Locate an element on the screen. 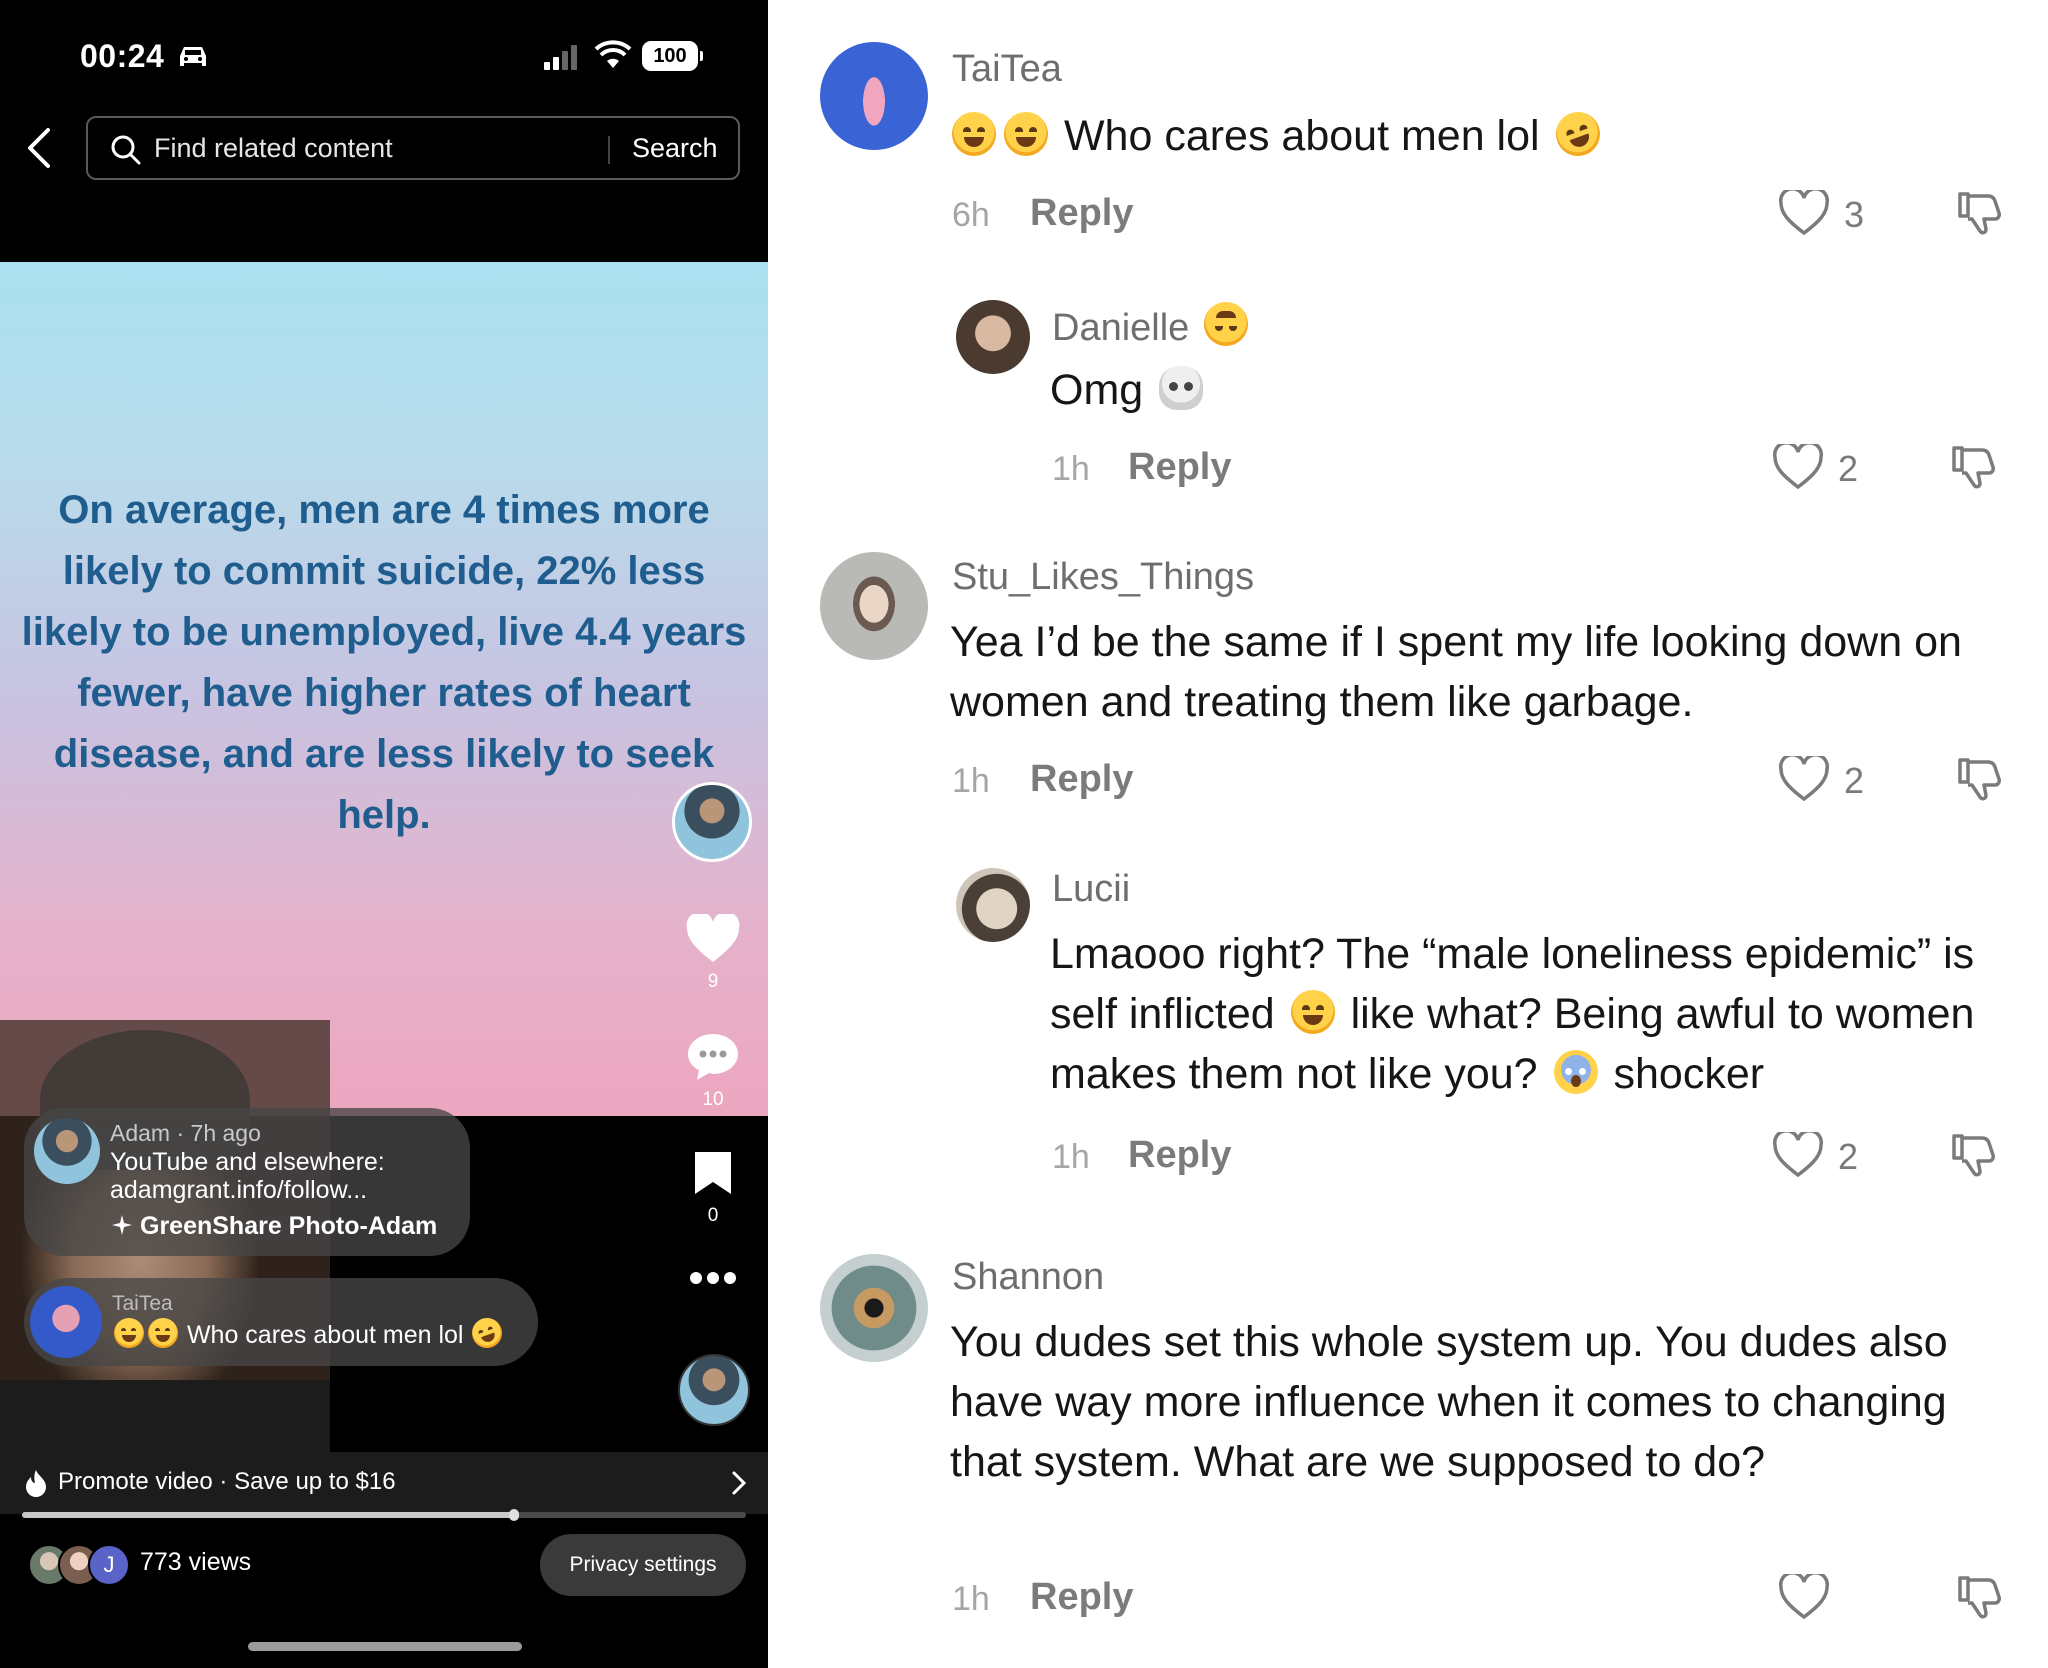 The image size is (2048, 1668). comment-icon is located at coordinates (713, 1057).